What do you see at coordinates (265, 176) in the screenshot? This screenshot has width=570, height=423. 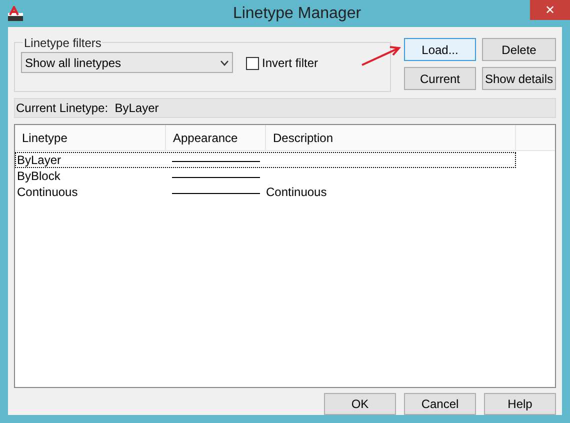 I see `table-row: ByBlock` at bounding box center [265, 176].